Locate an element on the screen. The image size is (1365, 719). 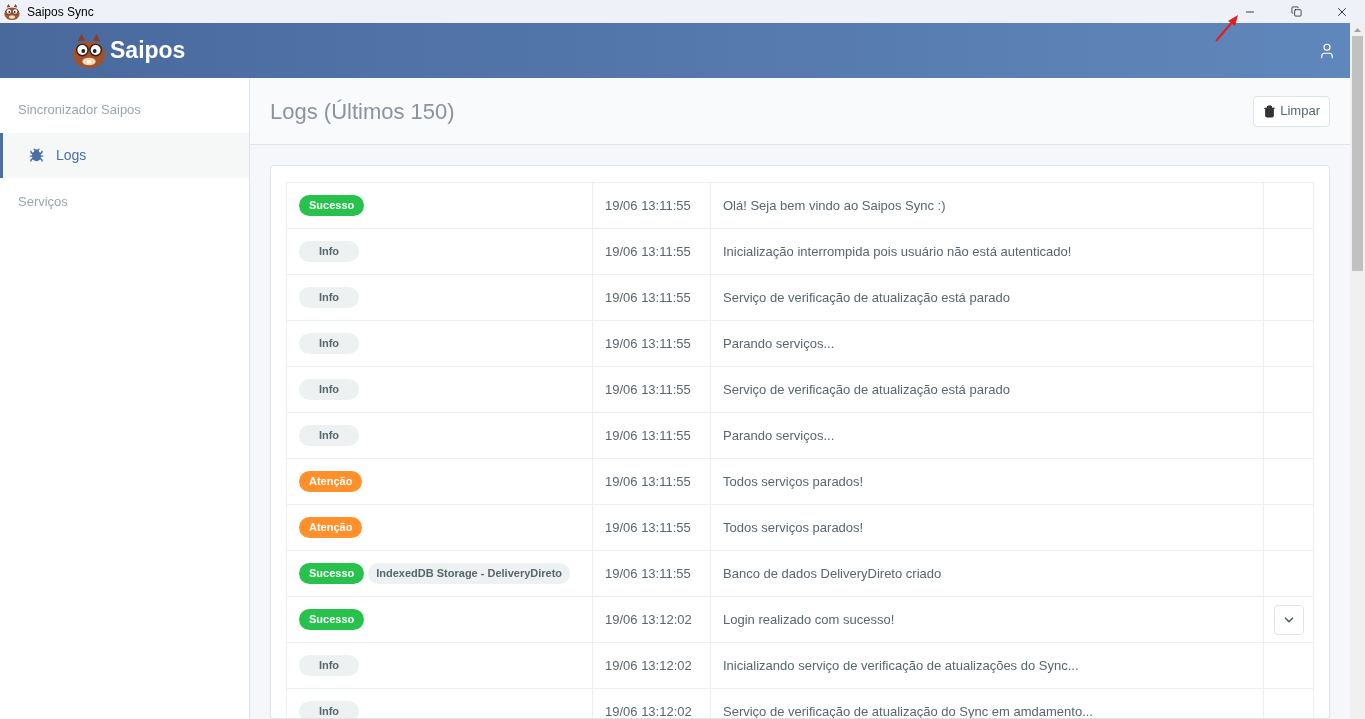
scrollbar-thumb is located at coordinates (1357, 153).